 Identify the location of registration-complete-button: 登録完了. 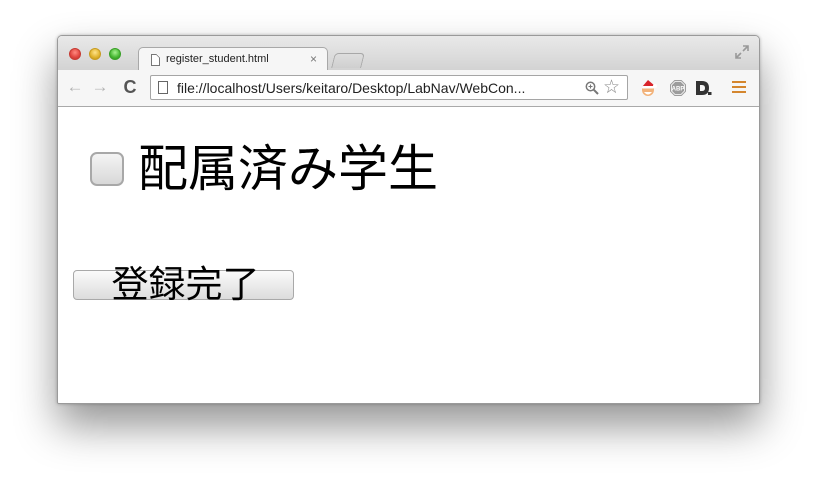
(183, 284).